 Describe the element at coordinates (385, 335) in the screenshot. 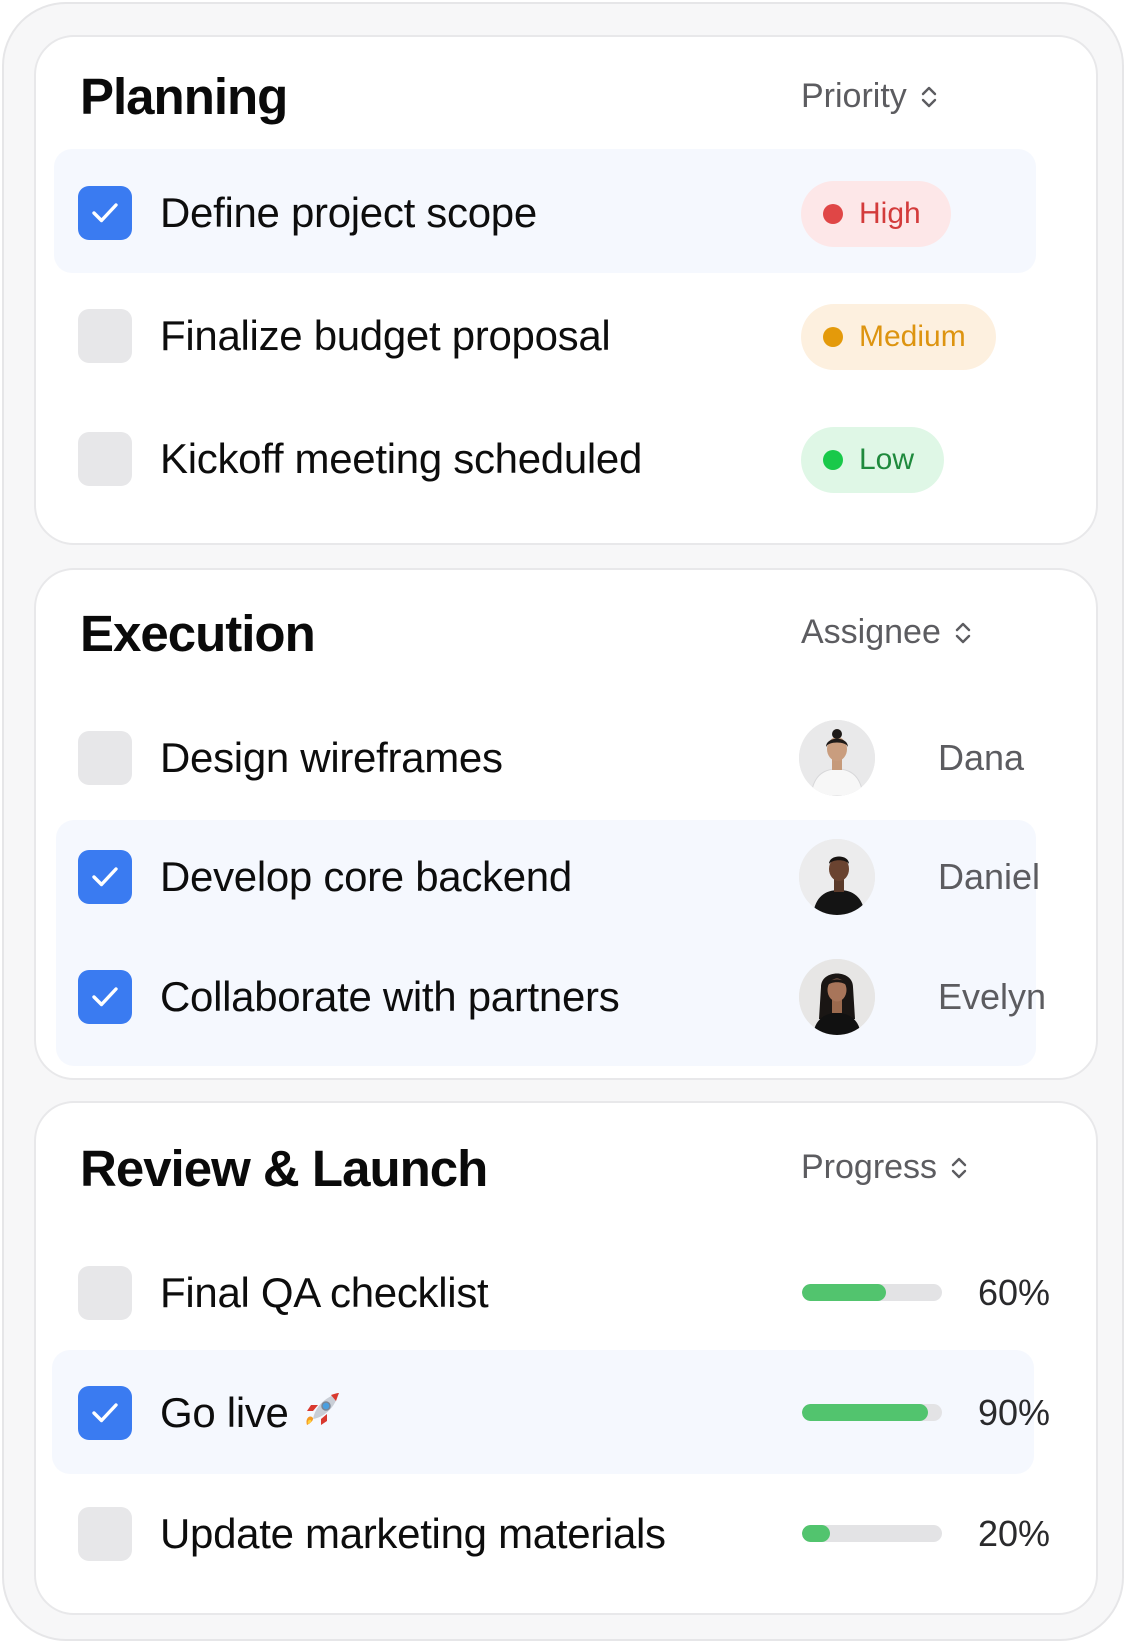

I see `task-label: Finalize budget proposal` at that location.